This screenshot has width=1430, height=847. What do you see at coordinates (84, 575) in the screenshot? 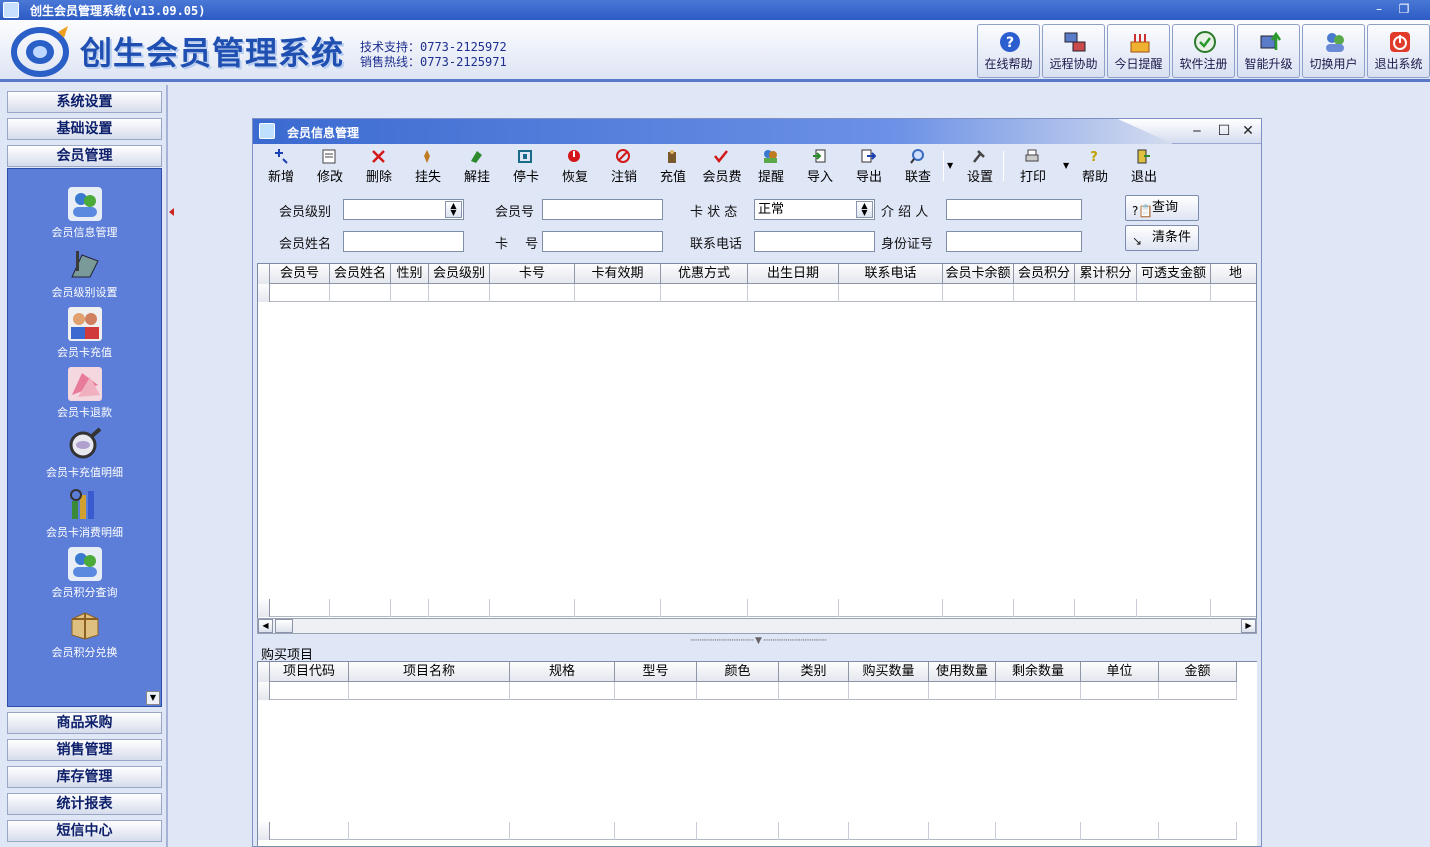
I see `nav-item-points-query: 会员积分查询` at bounding box center [84, 575].